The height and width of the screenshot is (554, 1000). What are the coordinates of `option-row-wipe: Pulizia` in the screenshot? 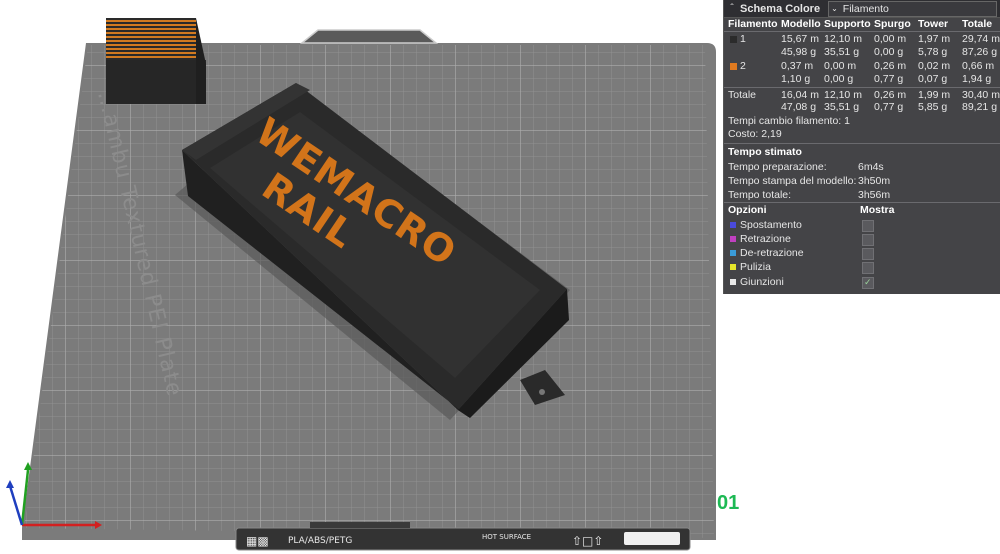 It's located at (862, 267).